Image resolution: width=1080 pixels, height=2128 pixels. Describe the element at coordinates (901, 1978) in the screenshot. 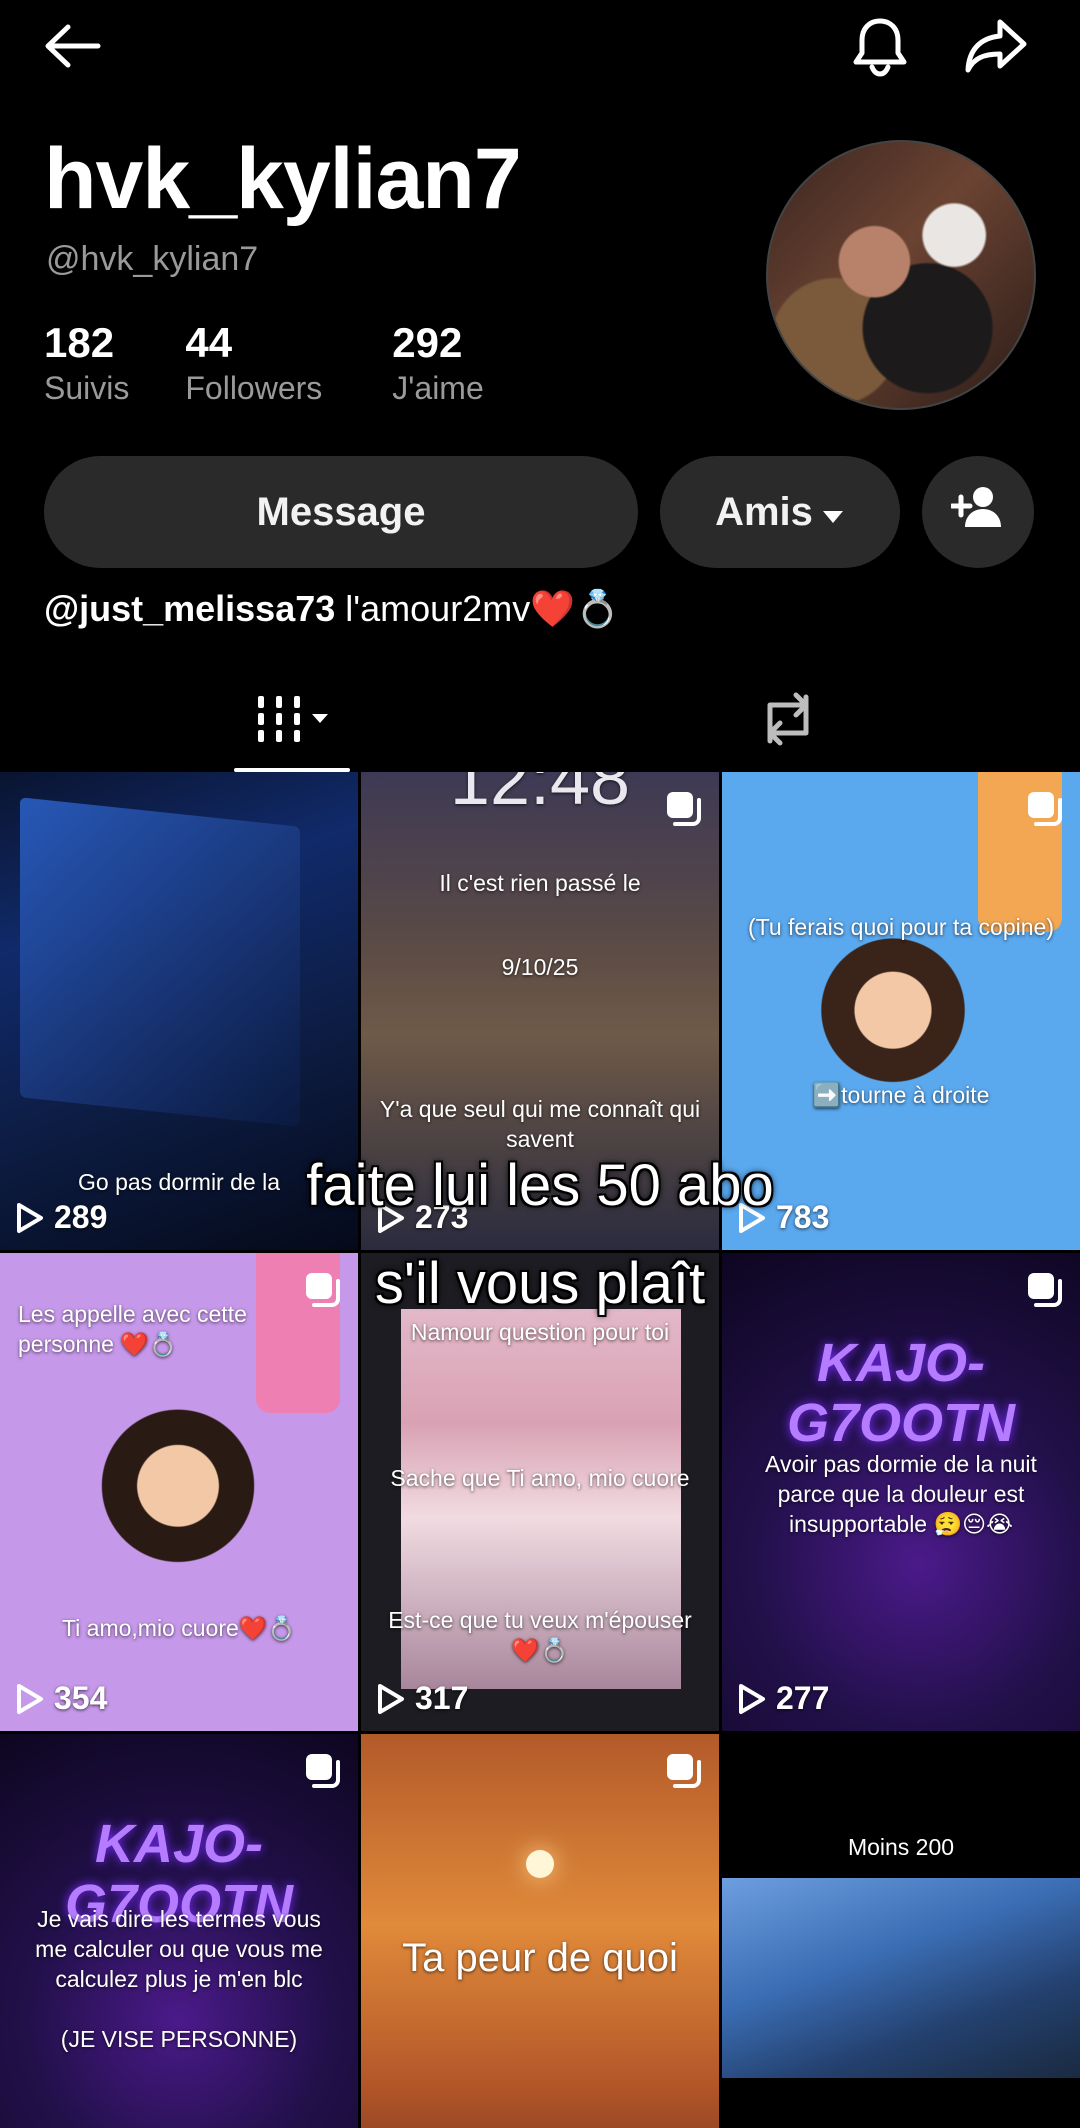

I see `game-screenshot` at that location.